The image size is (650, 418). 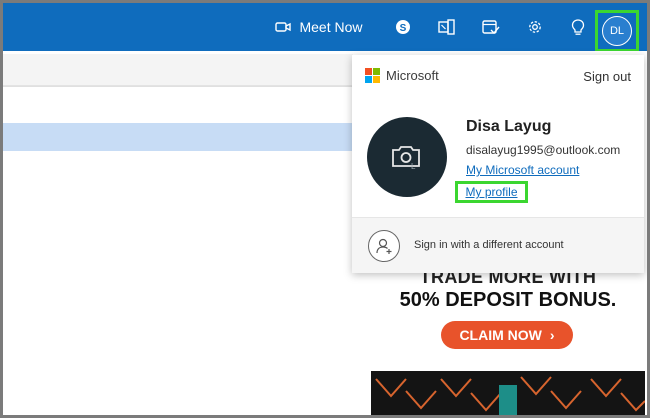 I want to click on chevron-right-icon: ›, so click(x=552, y=335).